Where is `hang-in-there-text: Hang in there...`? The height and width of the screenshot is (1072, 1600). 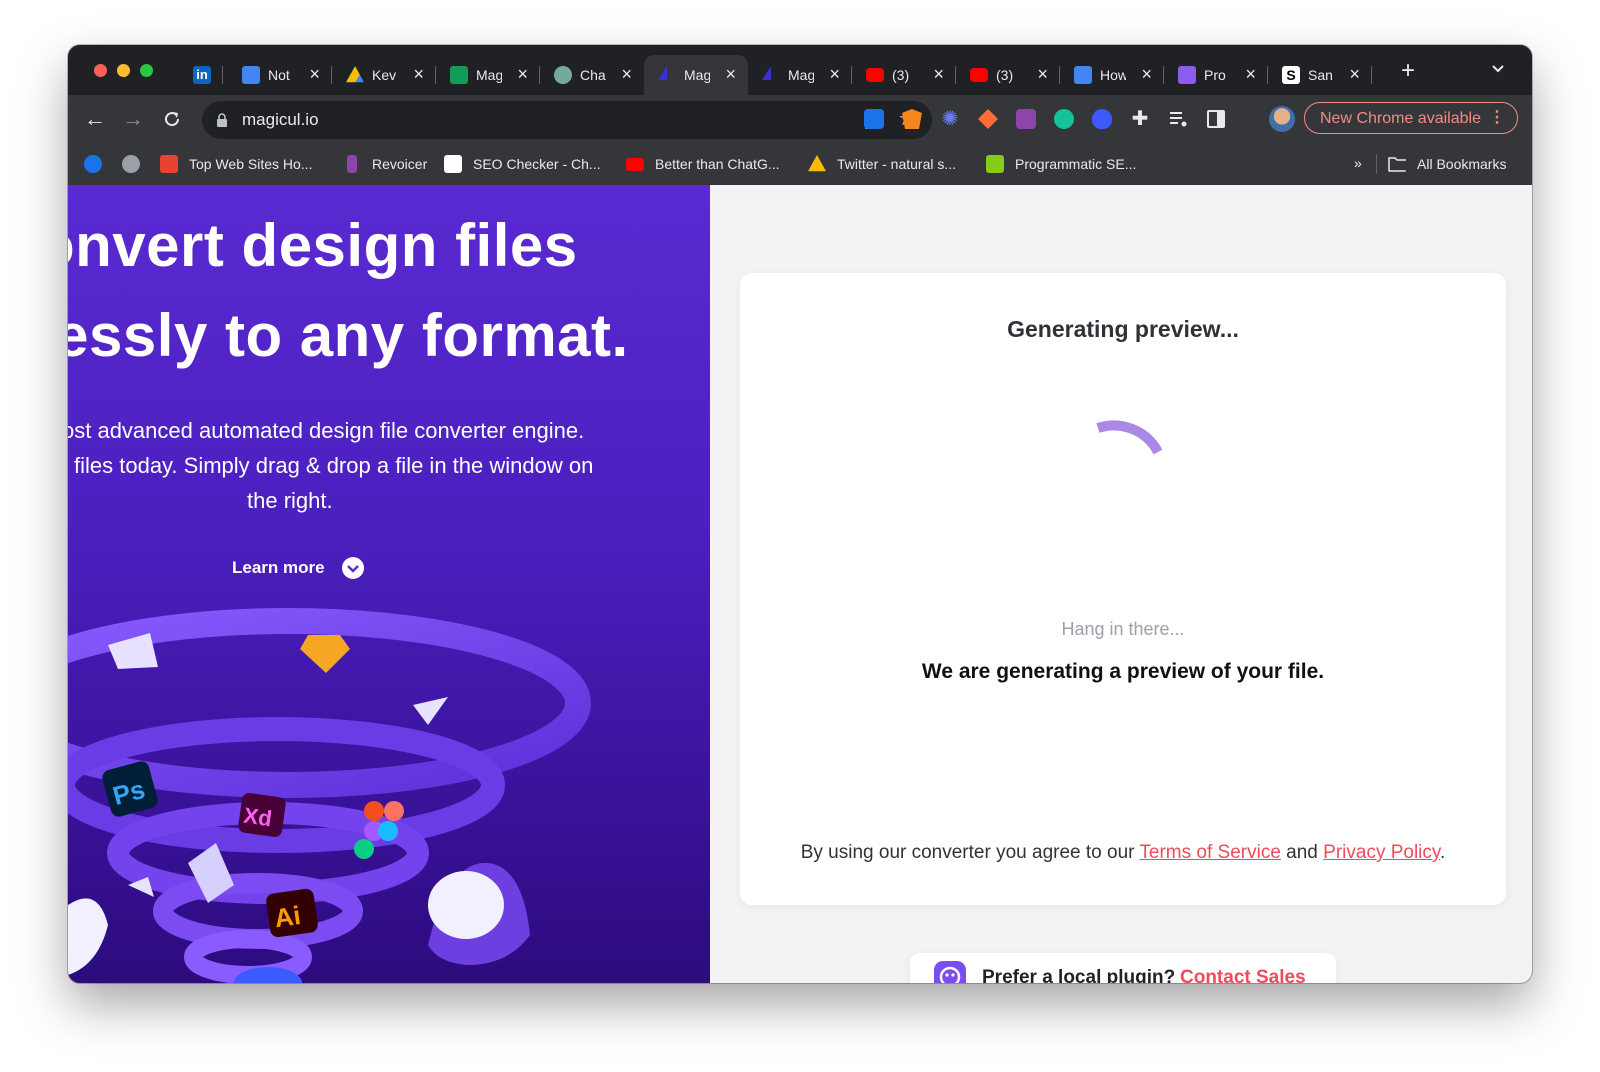
hang-in-there-text: Hang in there... is located at coordinates (1123, 629).